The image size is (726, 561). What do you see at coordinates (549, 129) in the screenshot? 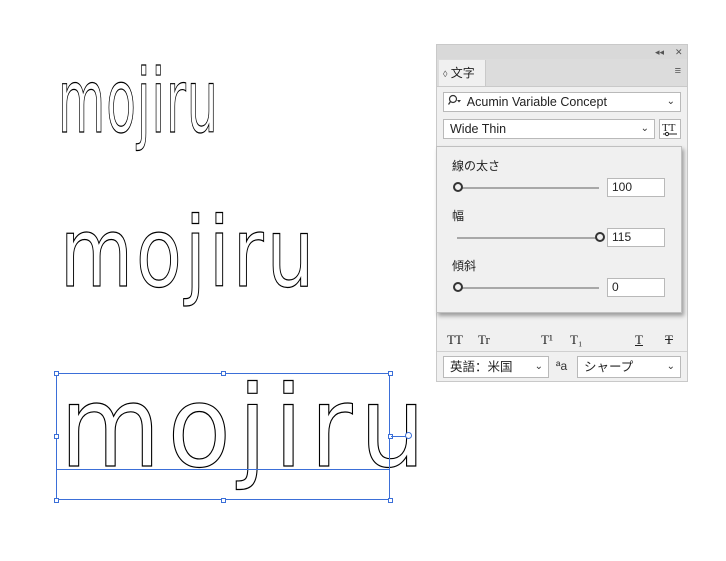
I see `font-style-dropdown: Wide Thin ⌄` at bounding box center [549, 129].